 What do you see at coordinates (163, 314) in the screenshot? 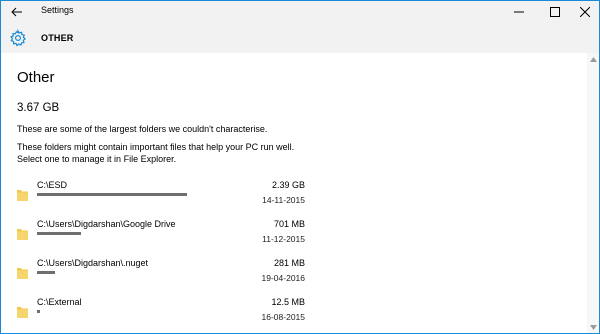
I see `folder-item: C:\External 12.5 MB 16-08-2015` at bounding box center [163, 314].